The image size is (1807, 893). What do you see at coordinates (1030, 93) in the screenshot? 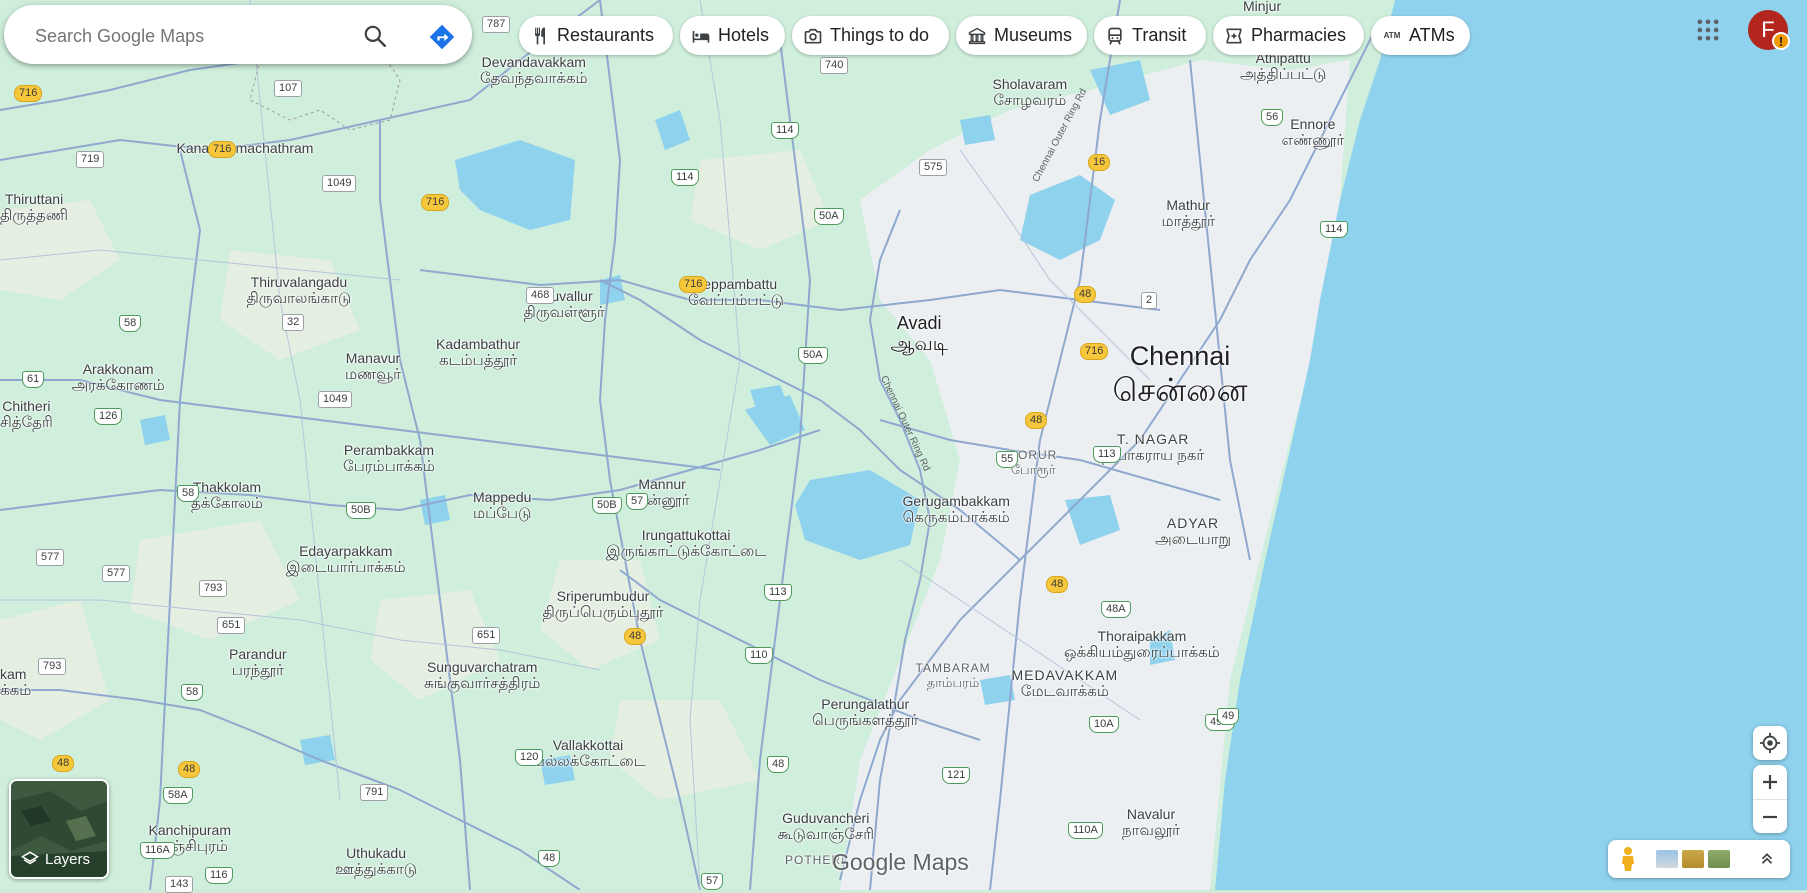
I see `place-label: Sholavaram சோழவரம்` at bounding box center [1030, 93].